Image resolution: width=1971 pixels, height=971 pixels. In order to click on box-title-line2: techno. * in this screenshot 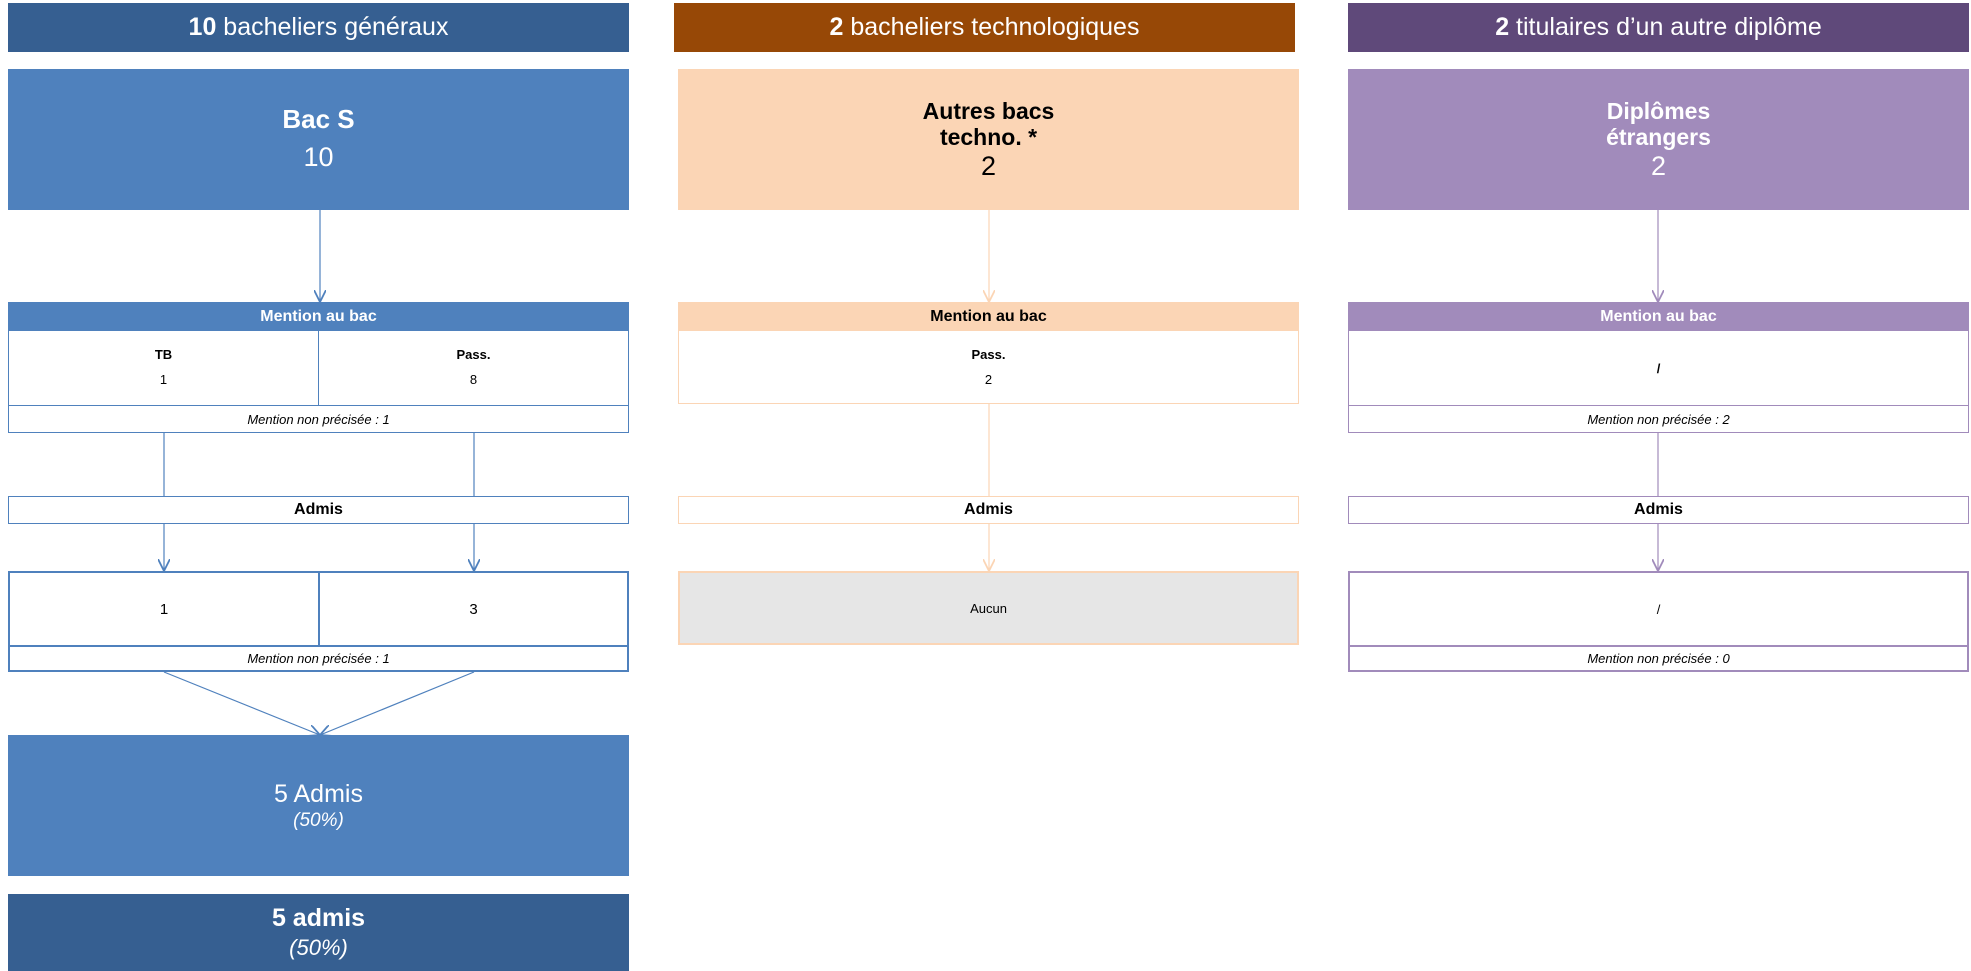, I will do `click(988, 136)`.